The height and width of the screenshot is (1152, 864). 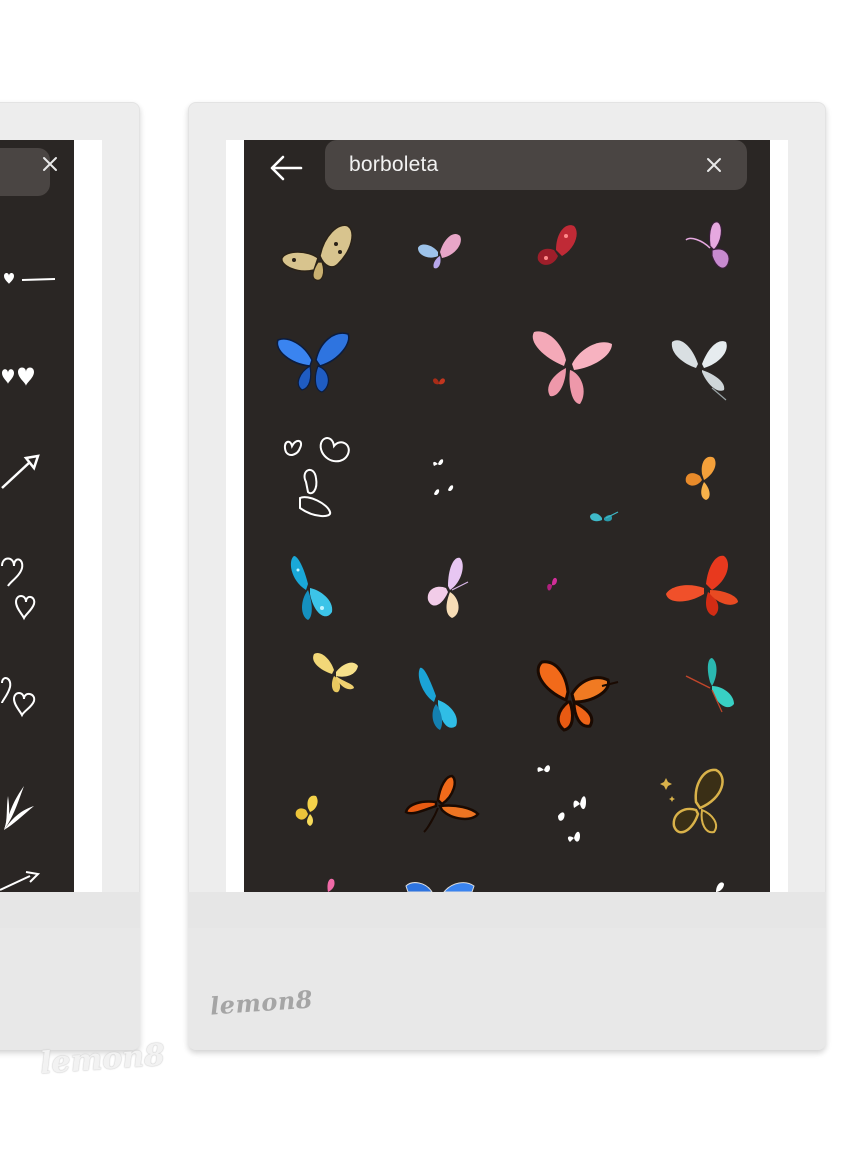 What do you see at coordinates (574, 696) in the screenshot?
I see `butterfly-monarch-sticker` at bounding box center [574, 696].